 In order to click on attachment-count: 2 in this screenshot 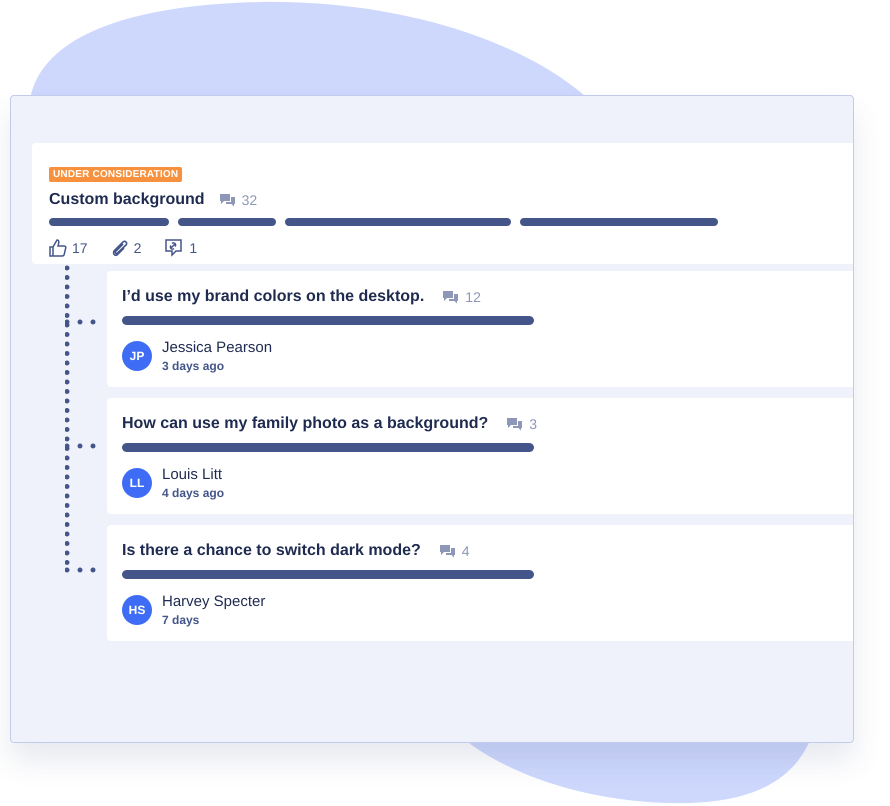, I will do `click(138, 248)`.